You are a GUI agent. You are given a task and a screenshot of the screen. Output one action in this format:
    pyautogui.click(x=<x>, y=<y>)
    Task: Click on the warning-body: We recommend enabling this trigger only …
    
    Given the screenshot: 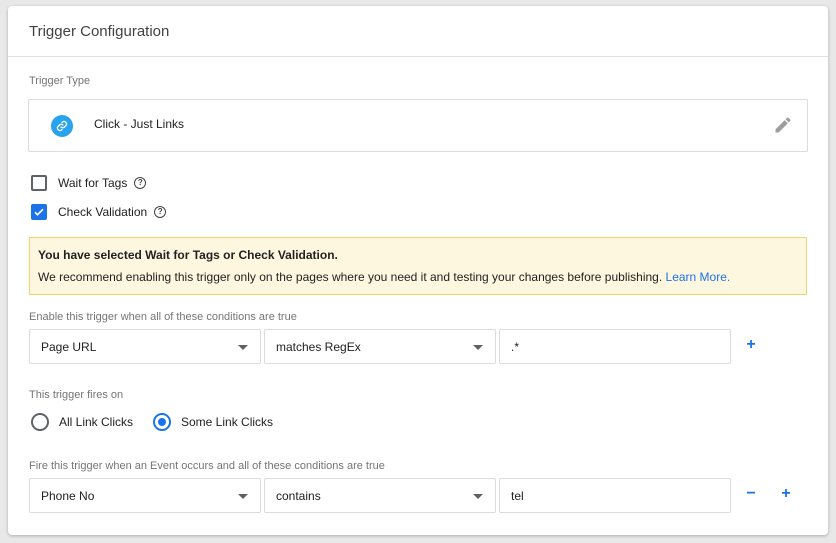 What is the action you would take?
    pyautogui.click(x=422, y=277)
    